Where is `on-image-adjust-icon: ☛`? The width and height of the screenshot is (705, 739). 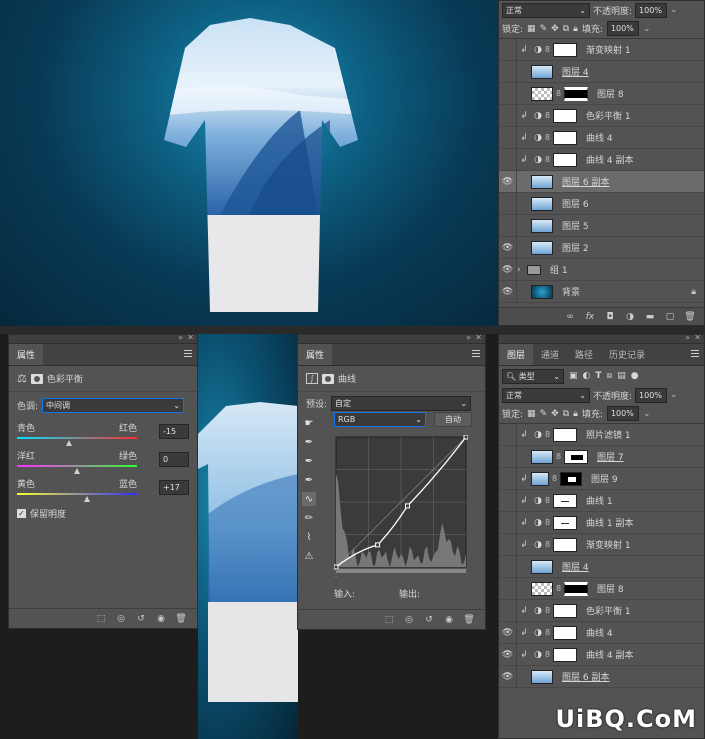 on-image-adjust-icon: ☛ is located at coordinates (309, 423).